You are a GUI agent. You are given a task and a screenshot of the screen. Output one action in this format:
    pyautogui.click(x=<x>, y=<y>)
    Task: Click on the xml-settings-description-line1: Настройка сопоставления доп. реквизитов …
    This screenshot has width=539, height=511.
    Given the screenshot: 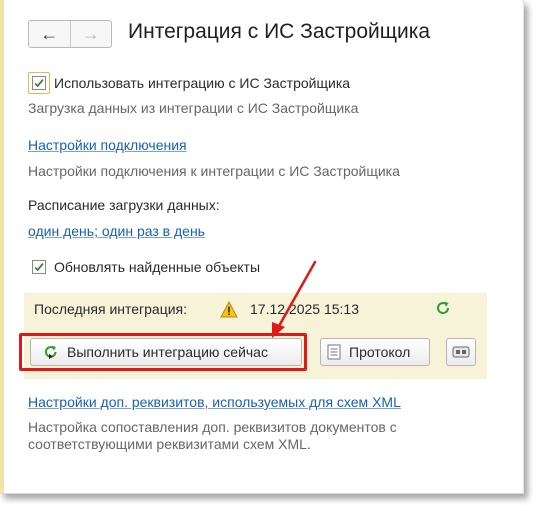 What is the action you would take?
    pyautogui.click(x=212, y=427)
    